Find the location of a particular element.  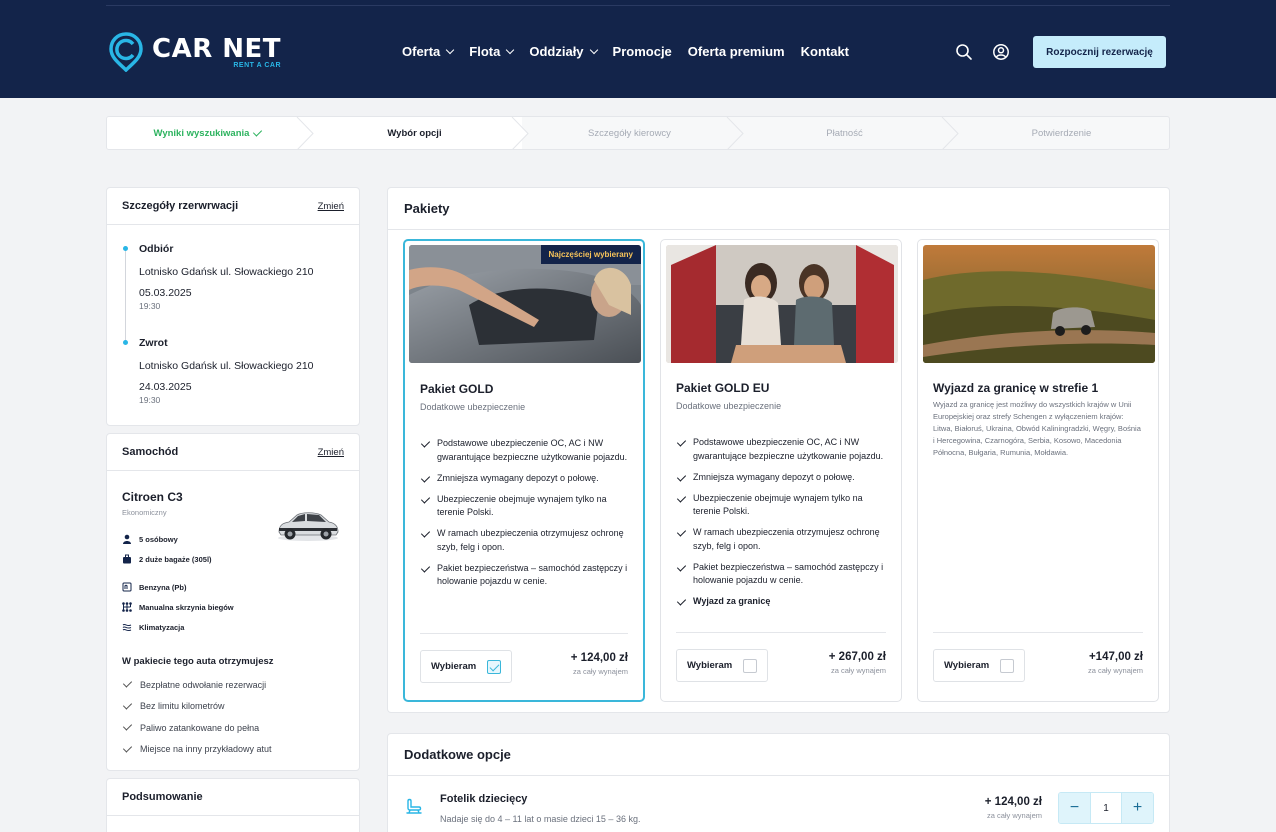

package-price-note: za cały wynajem is located at coordinates (600, 671).